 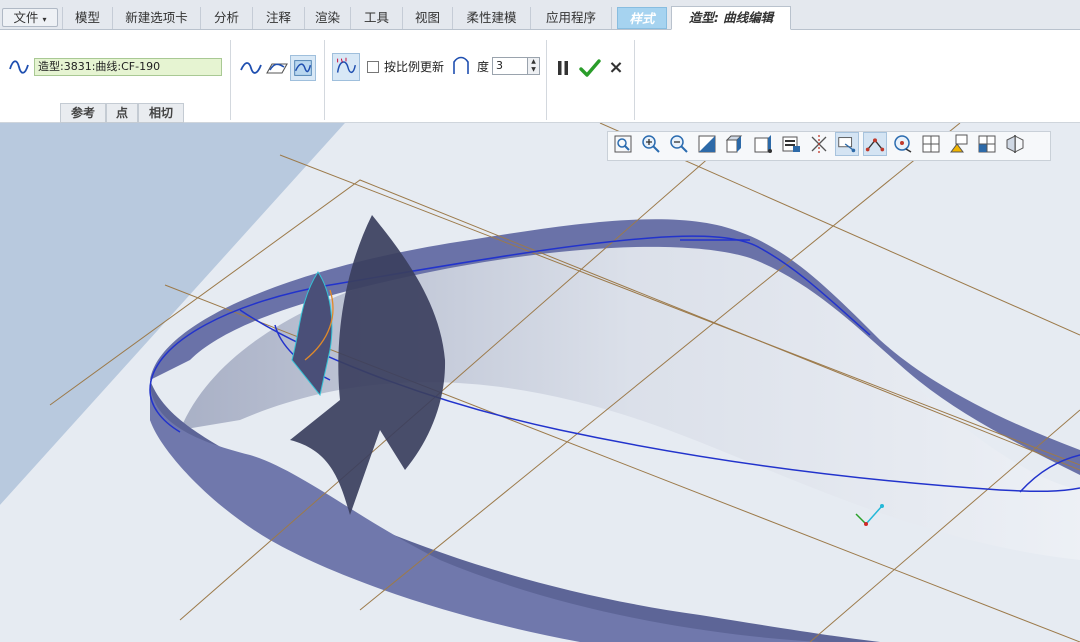 I want to click on tab-style: 样式, so click(x=642, y=18).